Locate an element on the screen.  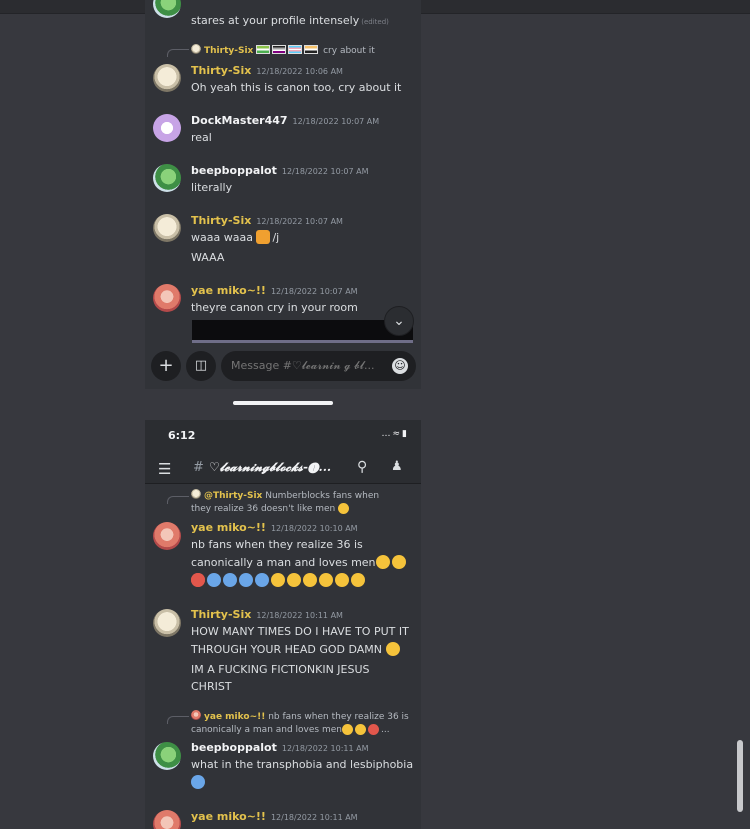
status-icons: …≈▮ is located at coordinates (395, 434).